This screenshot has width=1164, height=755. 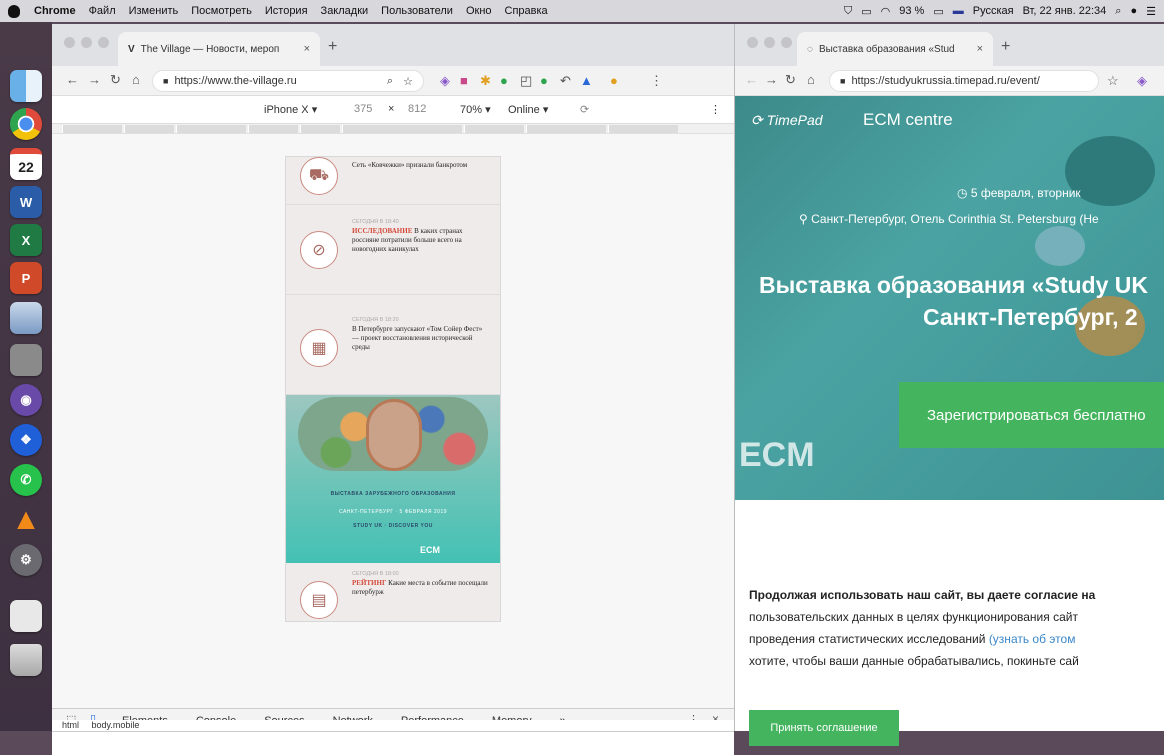 I want to click on event-title-line-1: Выставка образования «Study UK, so click(x=953, y=285).